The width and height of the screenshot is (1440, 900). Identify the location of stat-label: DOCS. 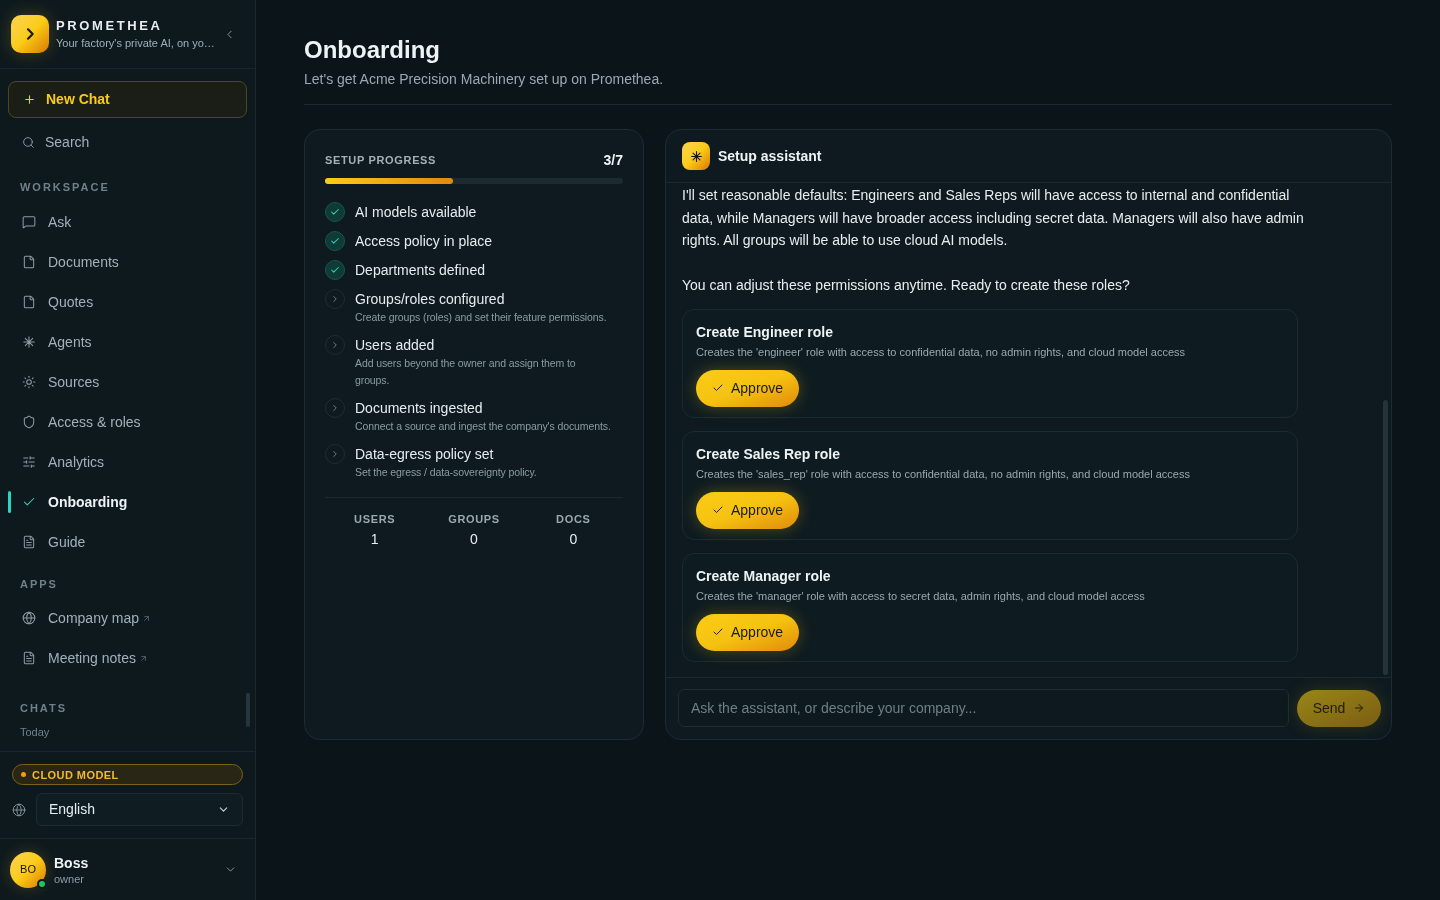
(573, 519).